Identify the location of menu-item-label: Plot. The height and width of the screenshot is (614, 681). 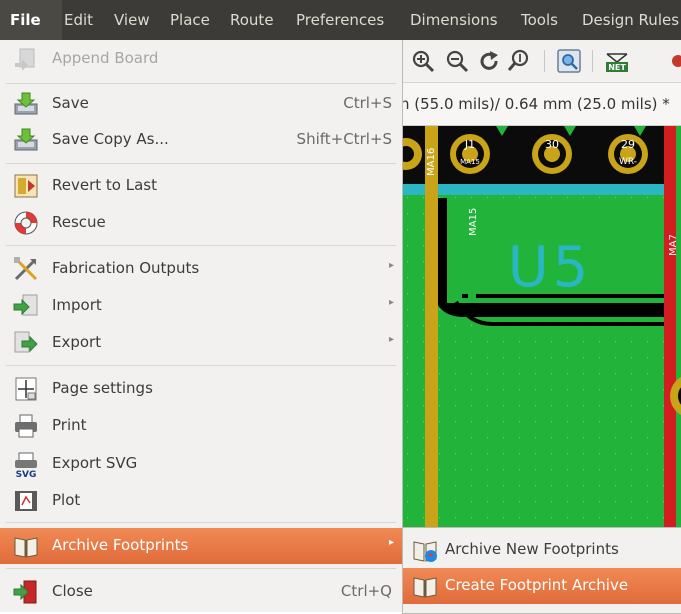
(66, 500).